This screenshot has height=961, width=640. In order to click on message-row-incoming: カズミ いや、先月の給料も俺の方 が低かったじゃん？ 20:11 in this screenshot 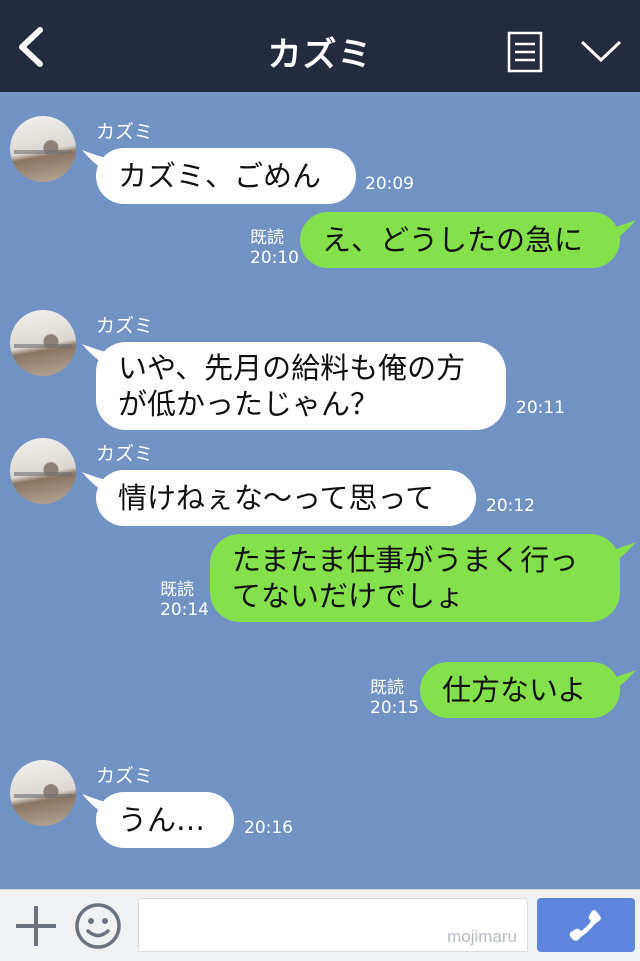, I will do `click(320, 369)`.